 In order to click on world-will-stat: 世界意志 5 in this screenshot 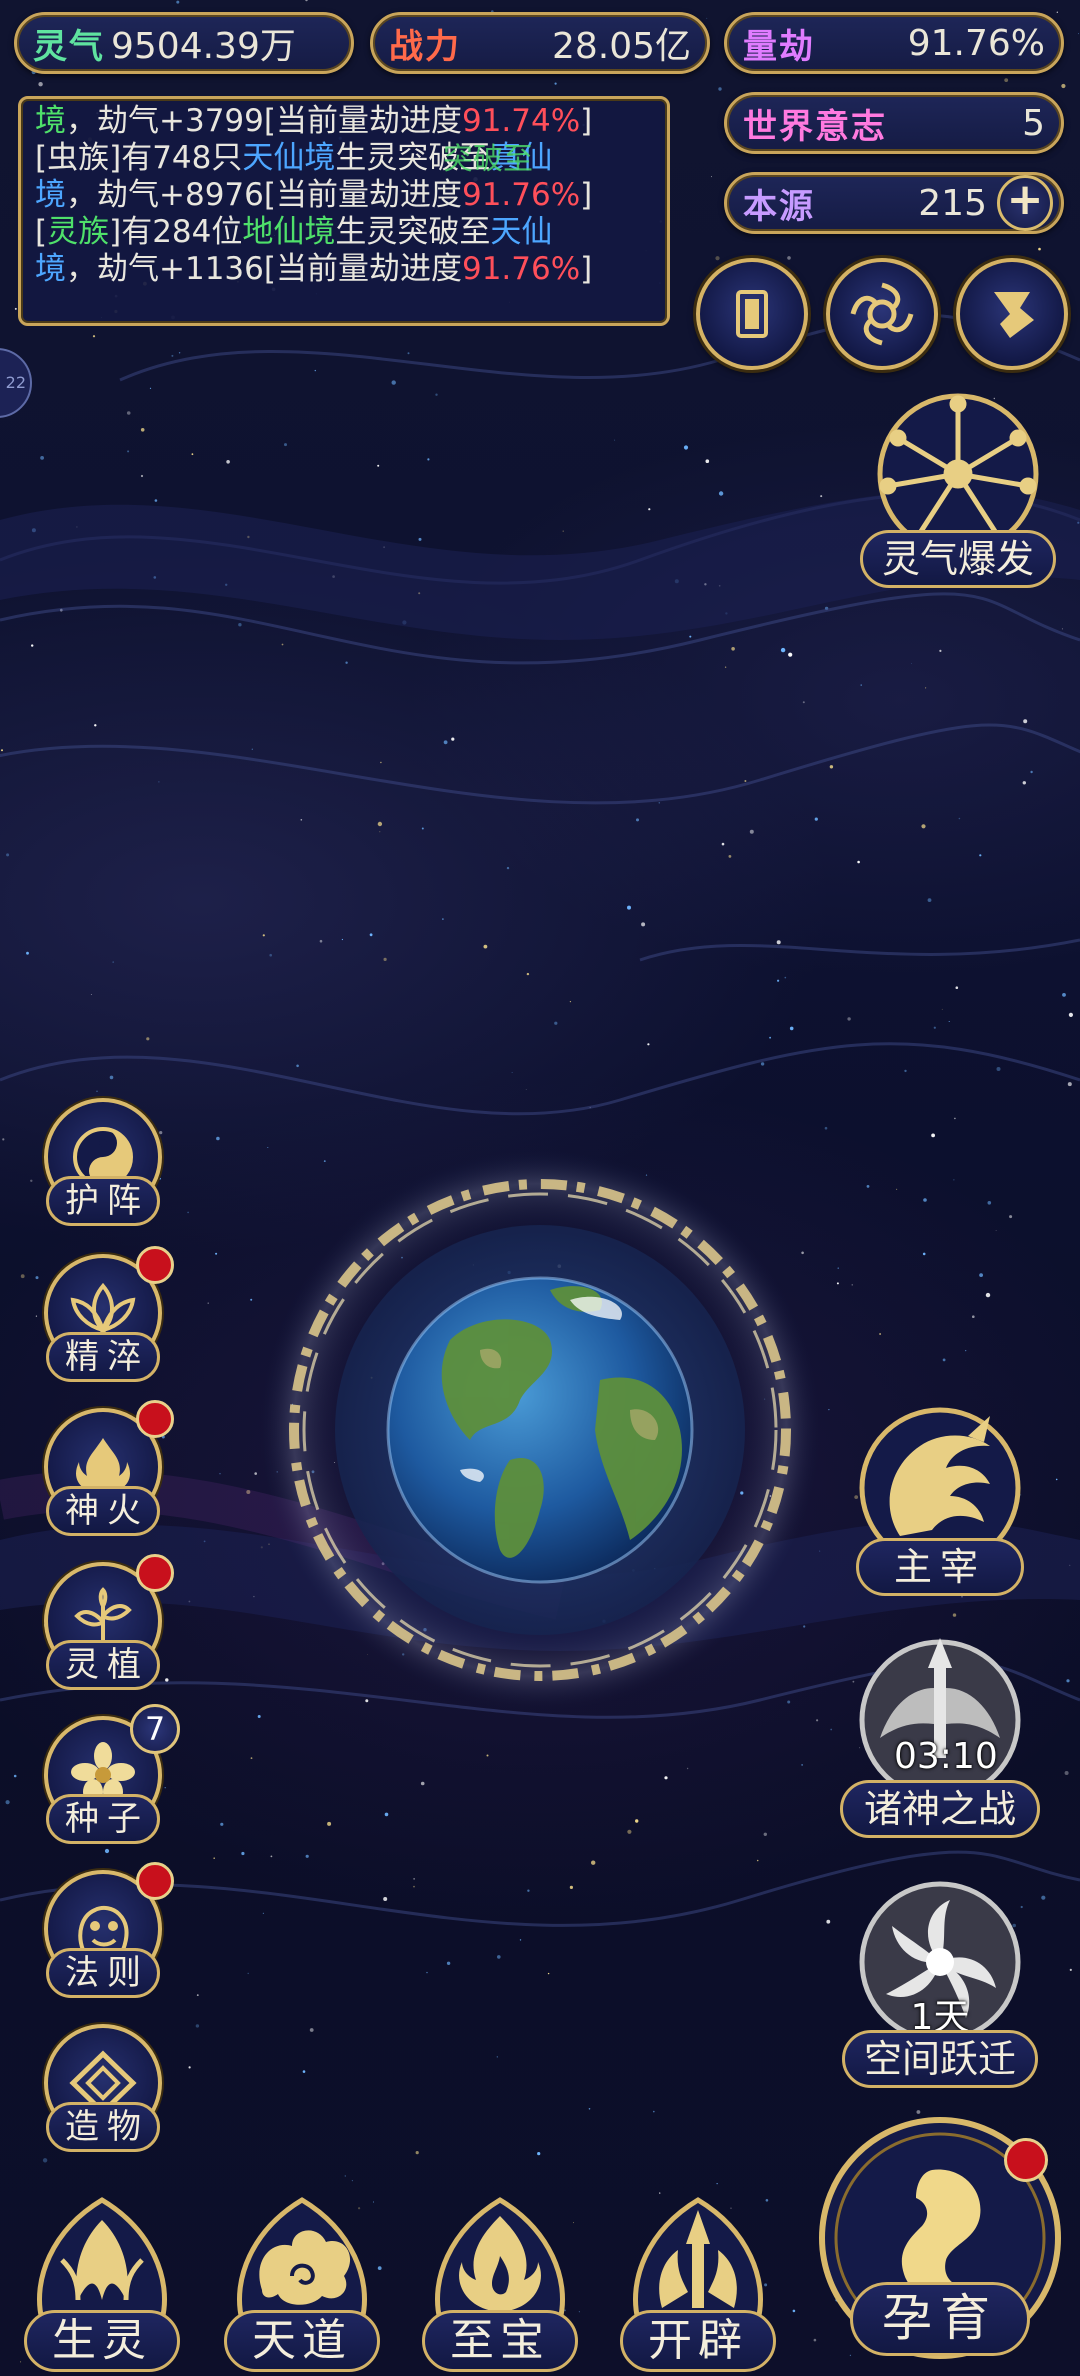, I will do `click(894, 123)`.